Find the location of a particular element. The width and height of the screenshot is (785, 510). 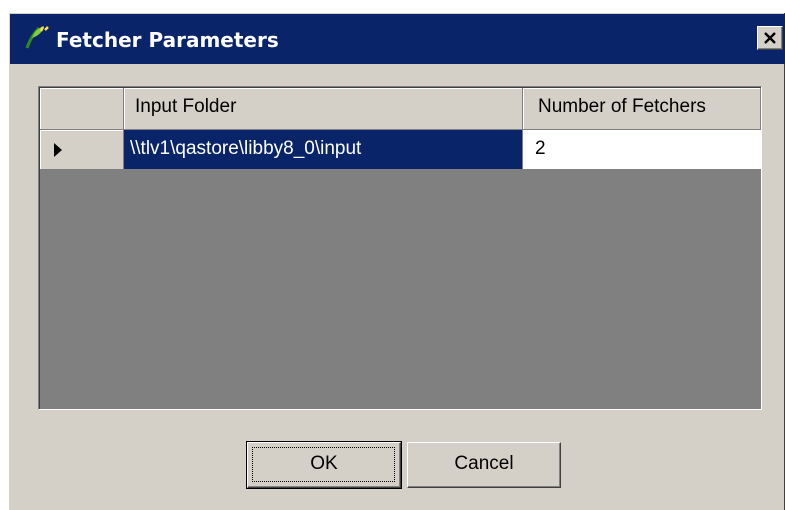

ok-button: OK is located at coordinates (324, 465).